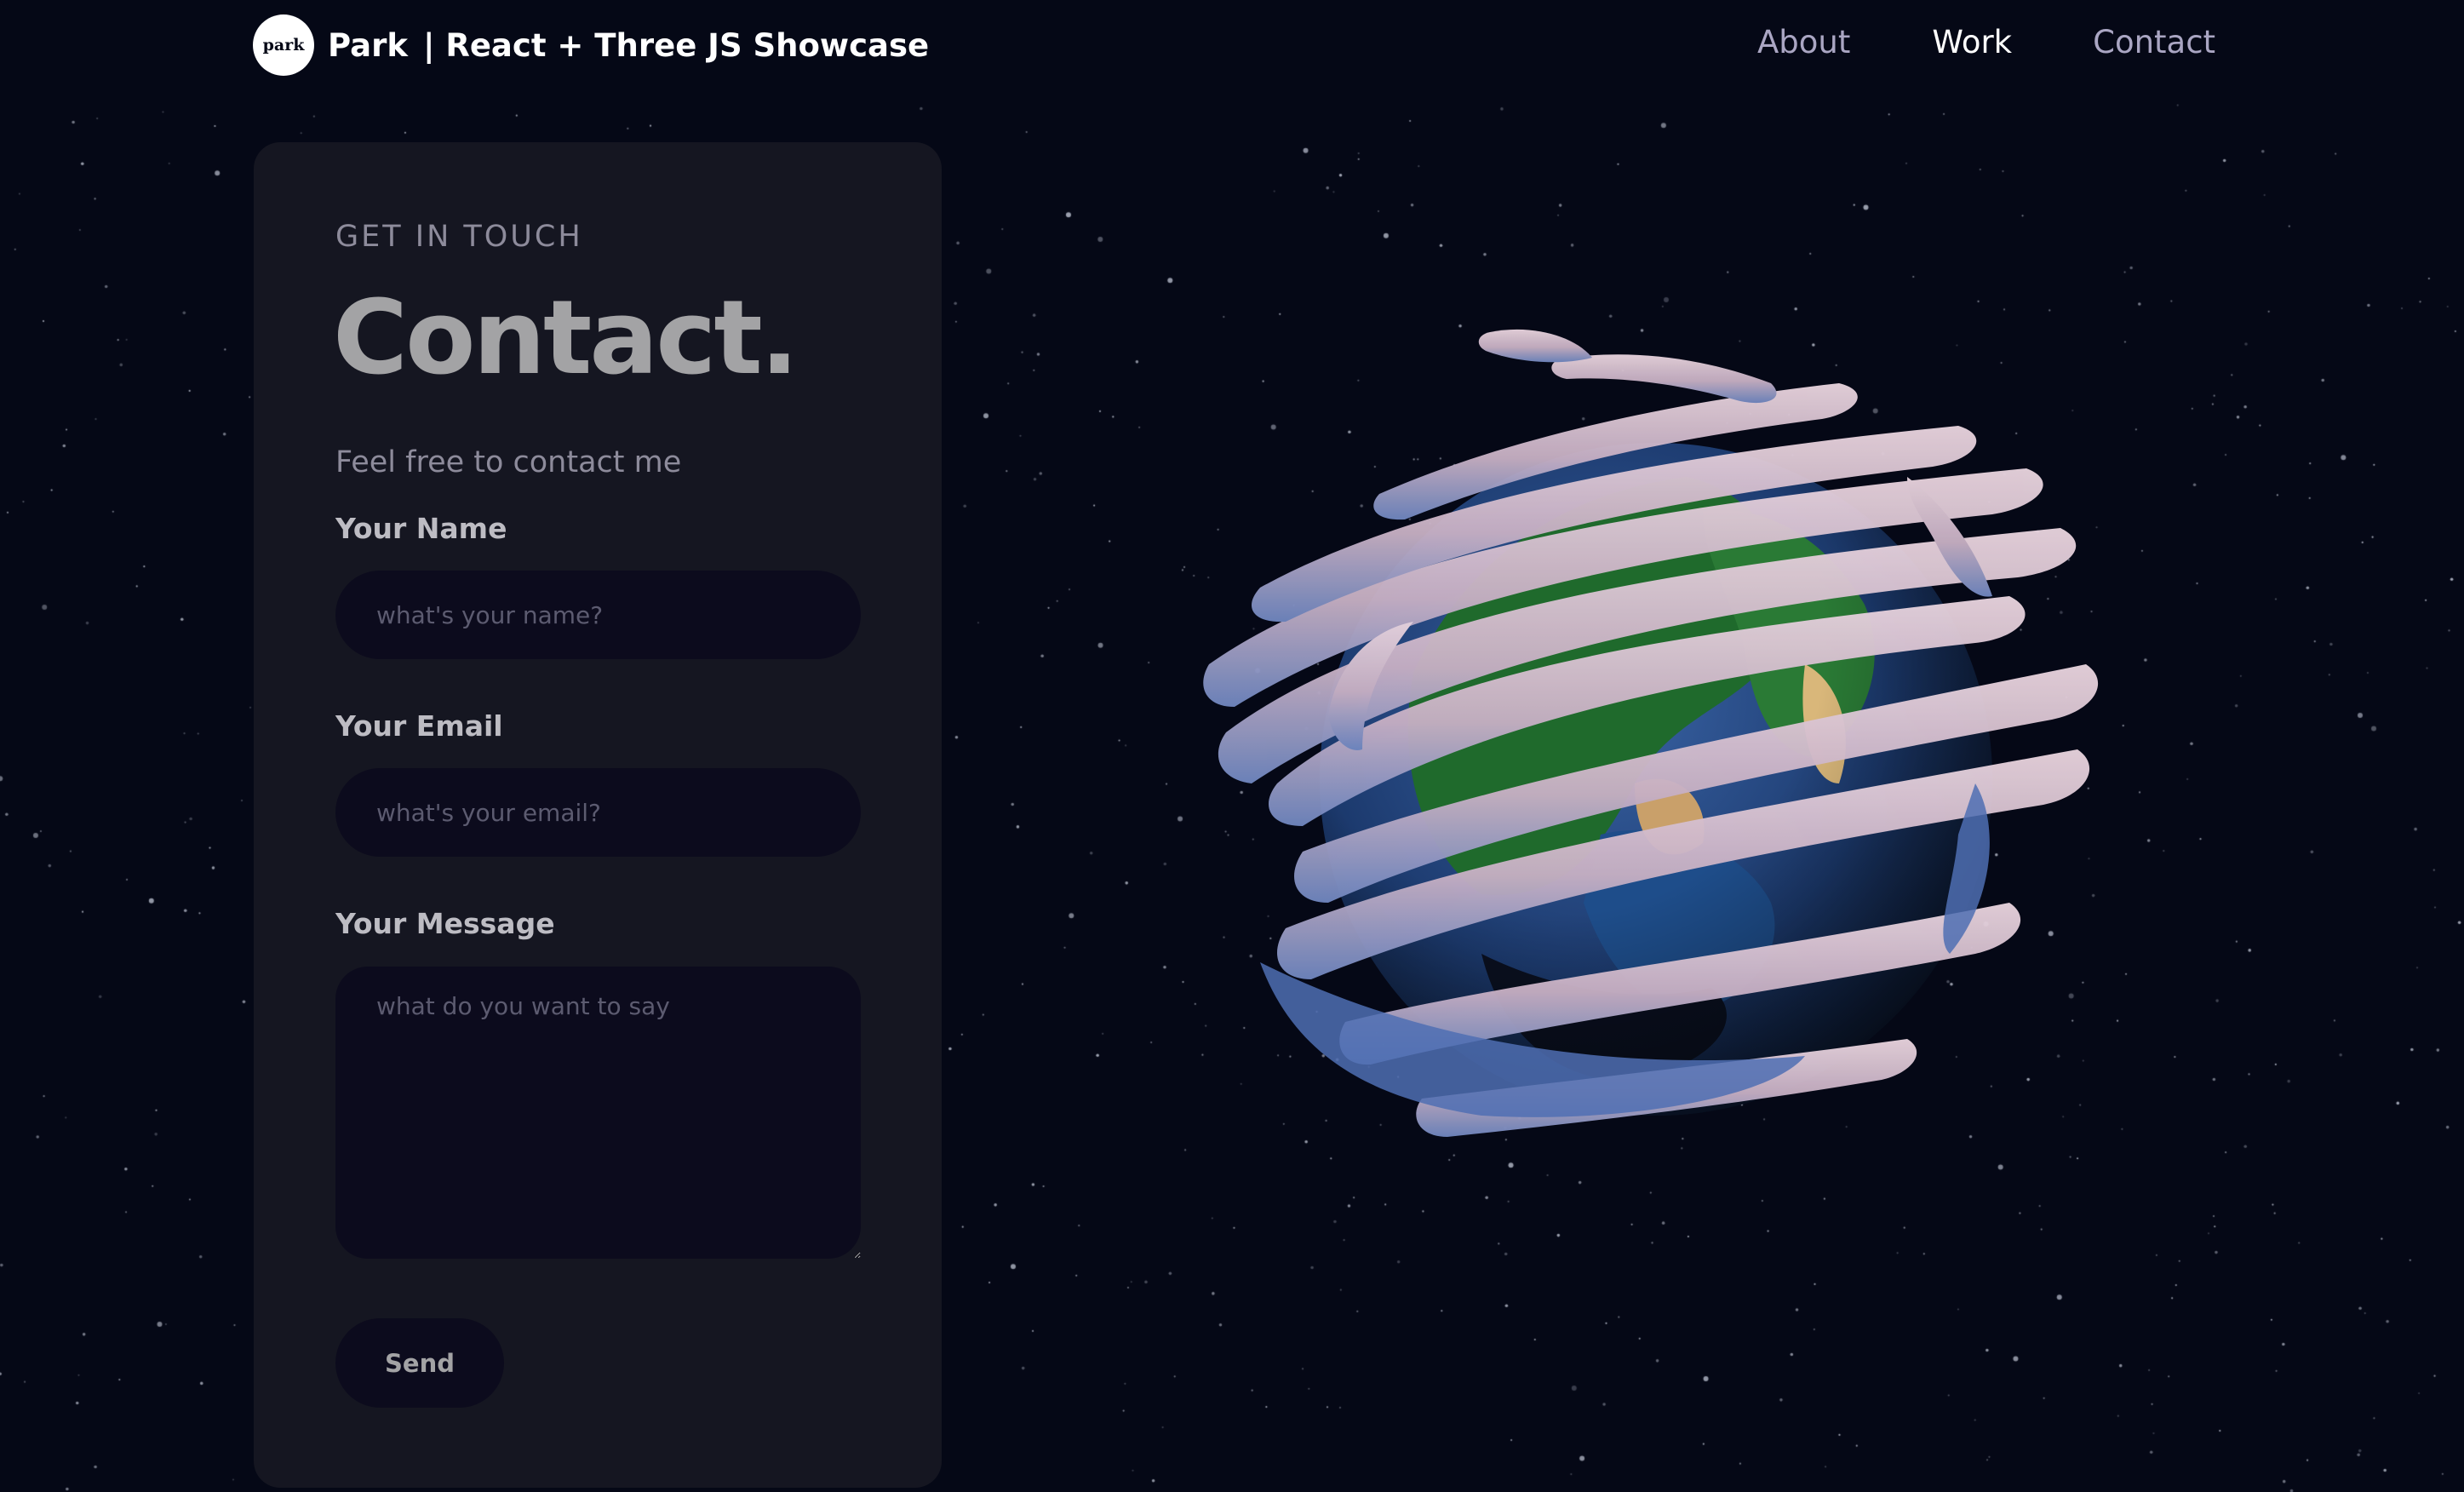  I want to click on send-button: Send, so click(419, 1363).